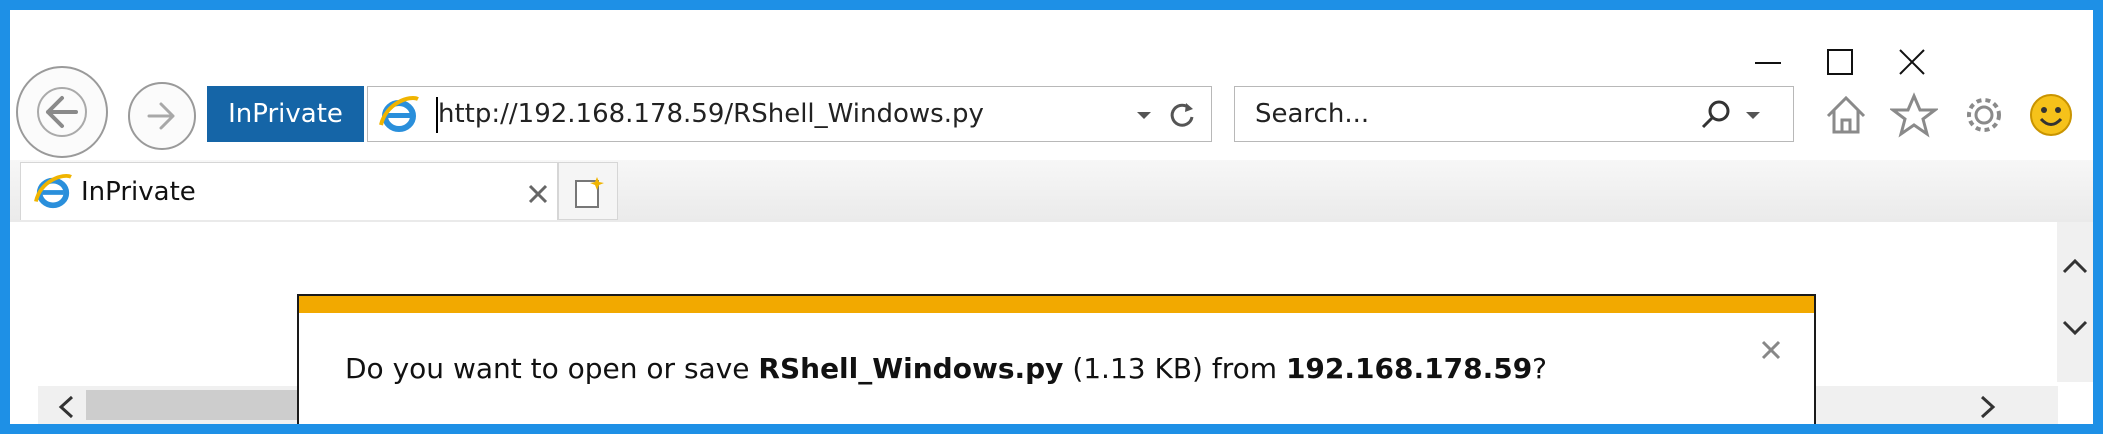 The height and width of the screenshot is (434, 2103). Describe the element at coordinates (2075, 302) in the screenshot. I see `vertical-scrollbar` at that location.